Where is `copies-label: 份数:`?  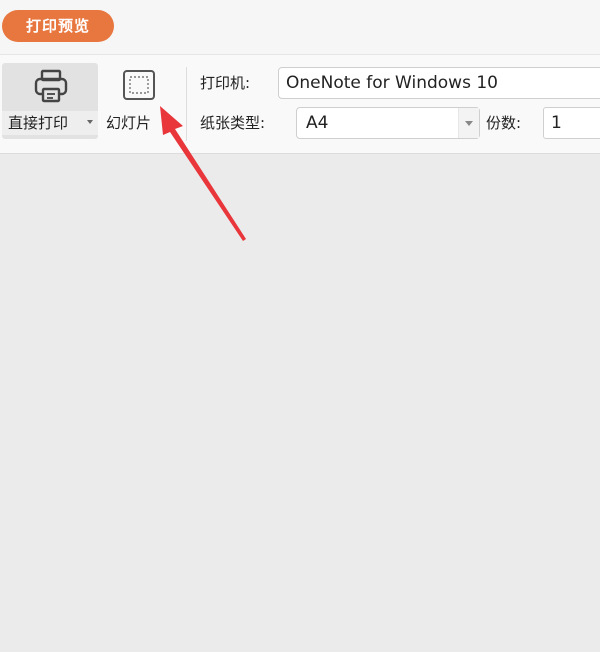
copies-label: 份数: is located at coordinates (504, 123).